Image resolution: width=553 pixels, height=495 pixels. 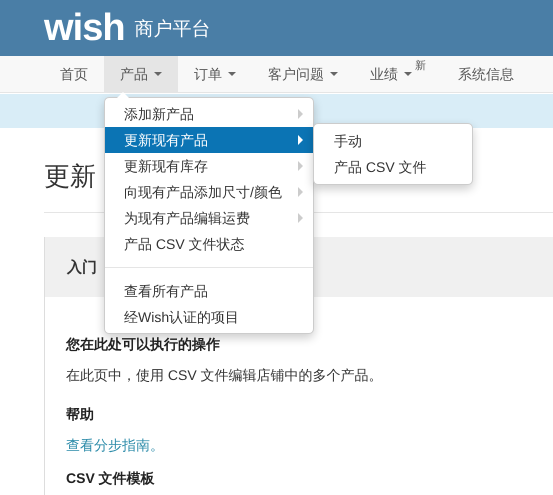 I want to click on menu-item: 产品 CSV 文件状态, so click(x=209, y=244).